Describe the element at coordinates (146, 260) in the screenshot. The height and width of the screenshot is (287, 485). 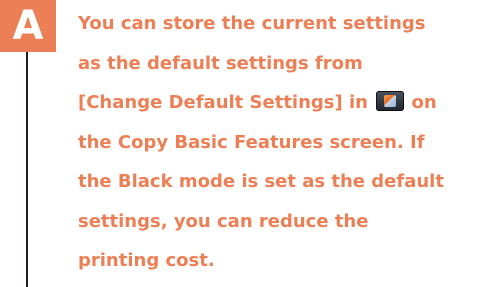
I see `answer-line: printing cost.` at that location.